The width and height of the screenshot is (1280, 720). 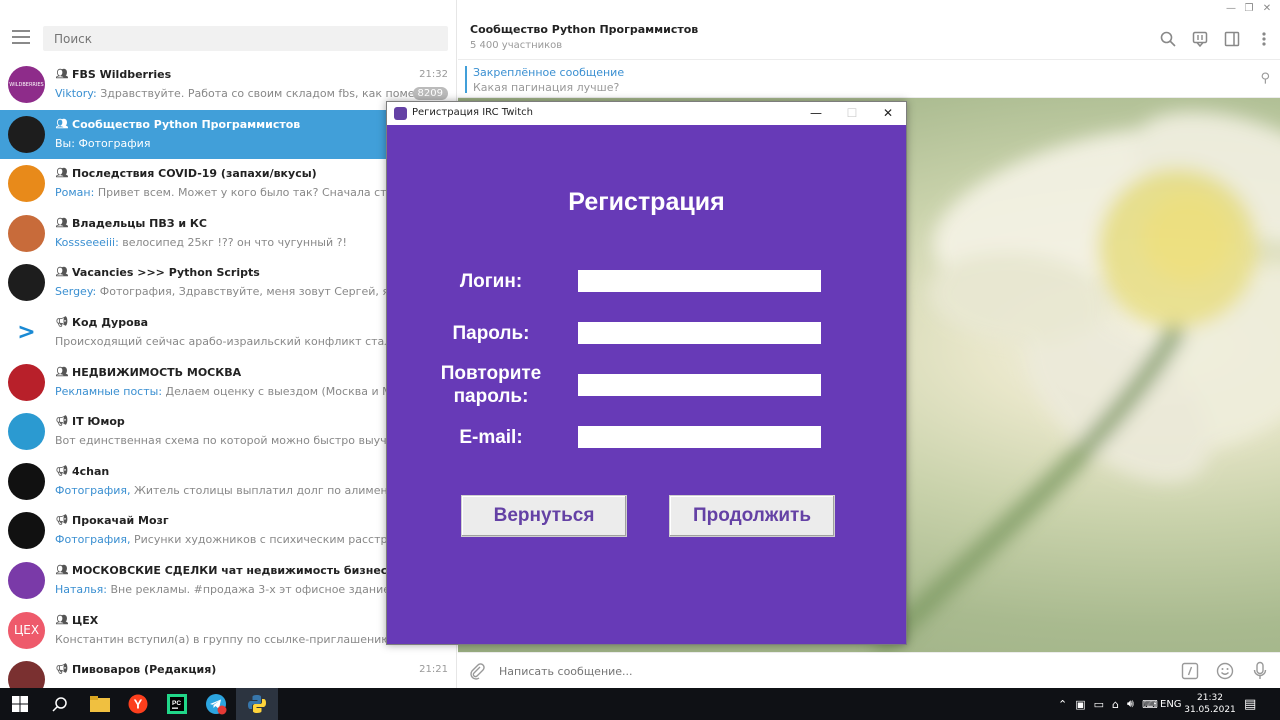 I want to click on chat-title: 👥︎ ЦЕХ, so click(x=236, y=620).